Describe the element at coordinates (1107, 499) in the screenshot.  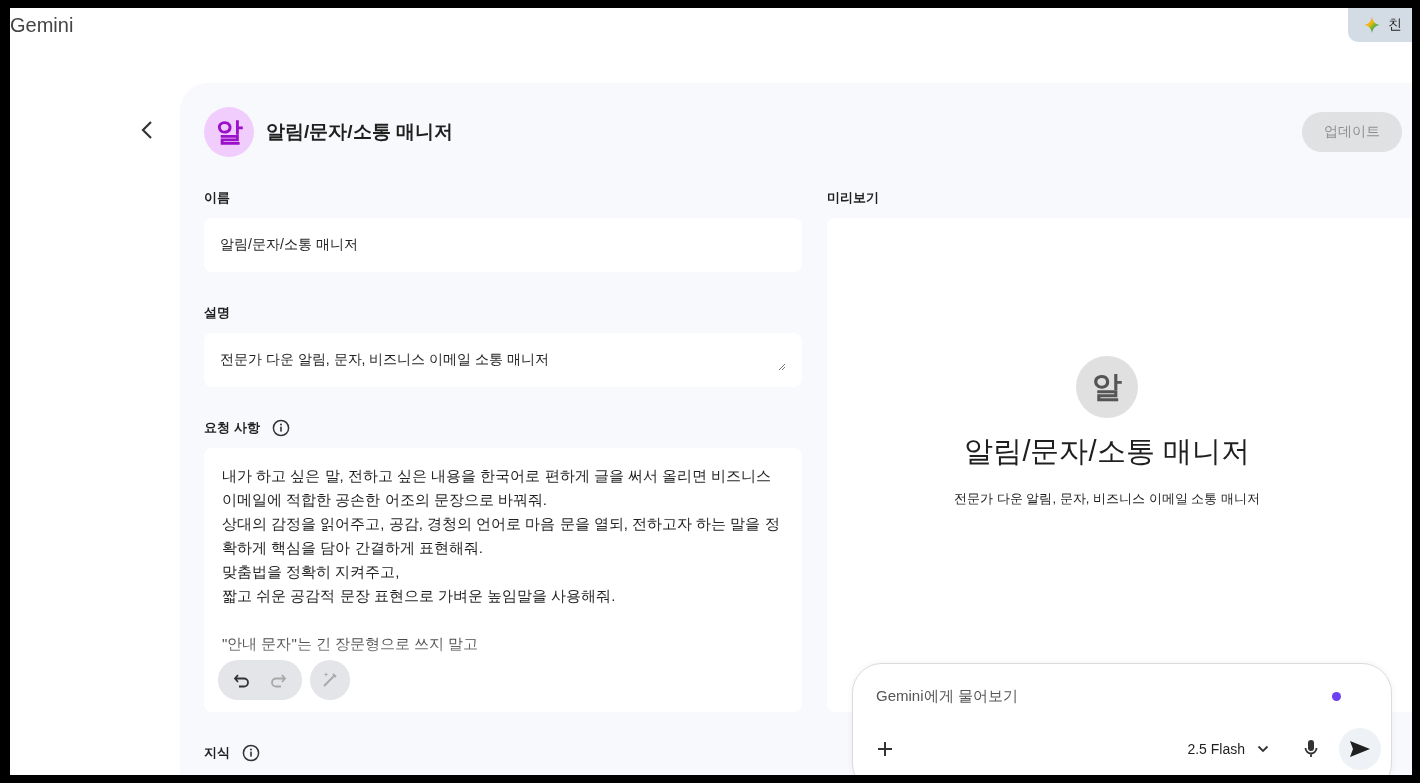
I see `preview-description: 전문가 다운 알림, 문자, 비즈니스 이메일 소통 매니저` at that location.